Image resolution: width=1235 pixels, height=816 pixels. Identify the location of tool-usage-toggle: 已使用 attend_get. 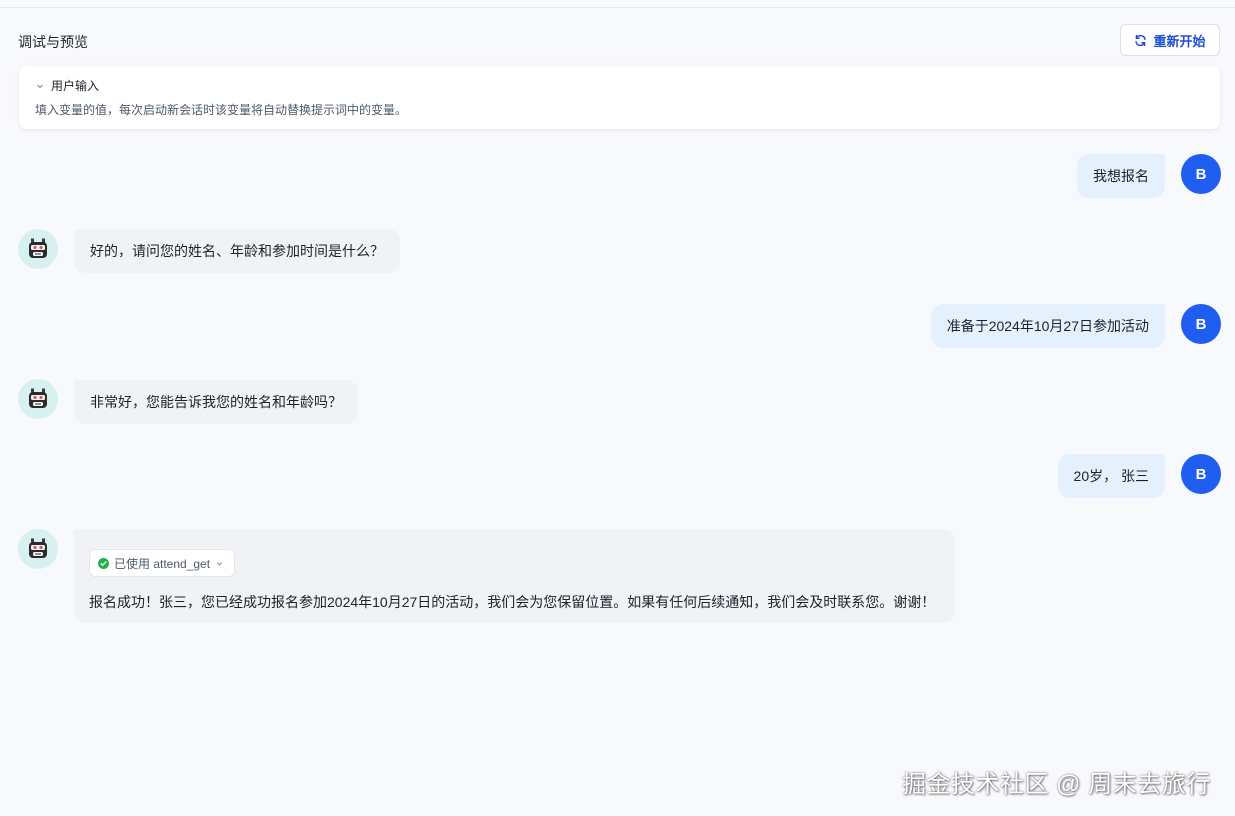
(162, 563).